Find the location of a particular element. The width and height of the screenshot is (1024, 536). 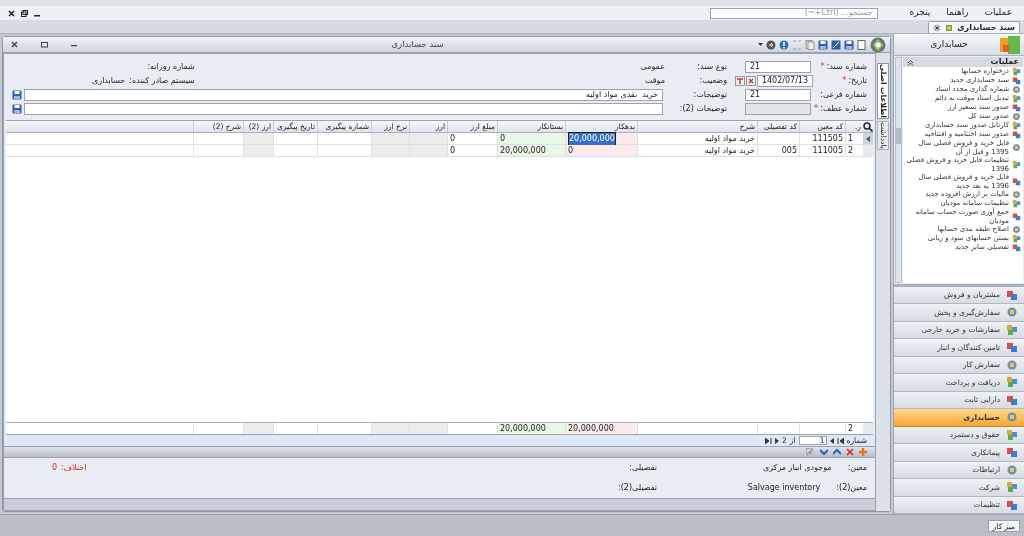

field-label: توضیحات (2): is located at coordinates (703, 109).